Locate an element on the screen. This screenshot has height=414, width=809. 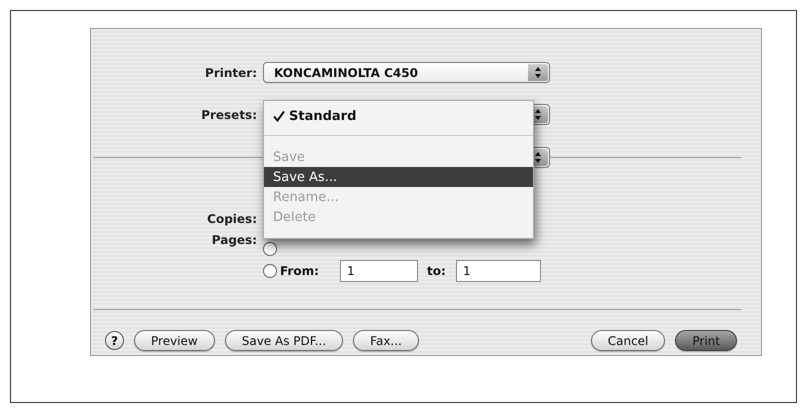
menu-item: Standard is located at coordinates (398, 116).